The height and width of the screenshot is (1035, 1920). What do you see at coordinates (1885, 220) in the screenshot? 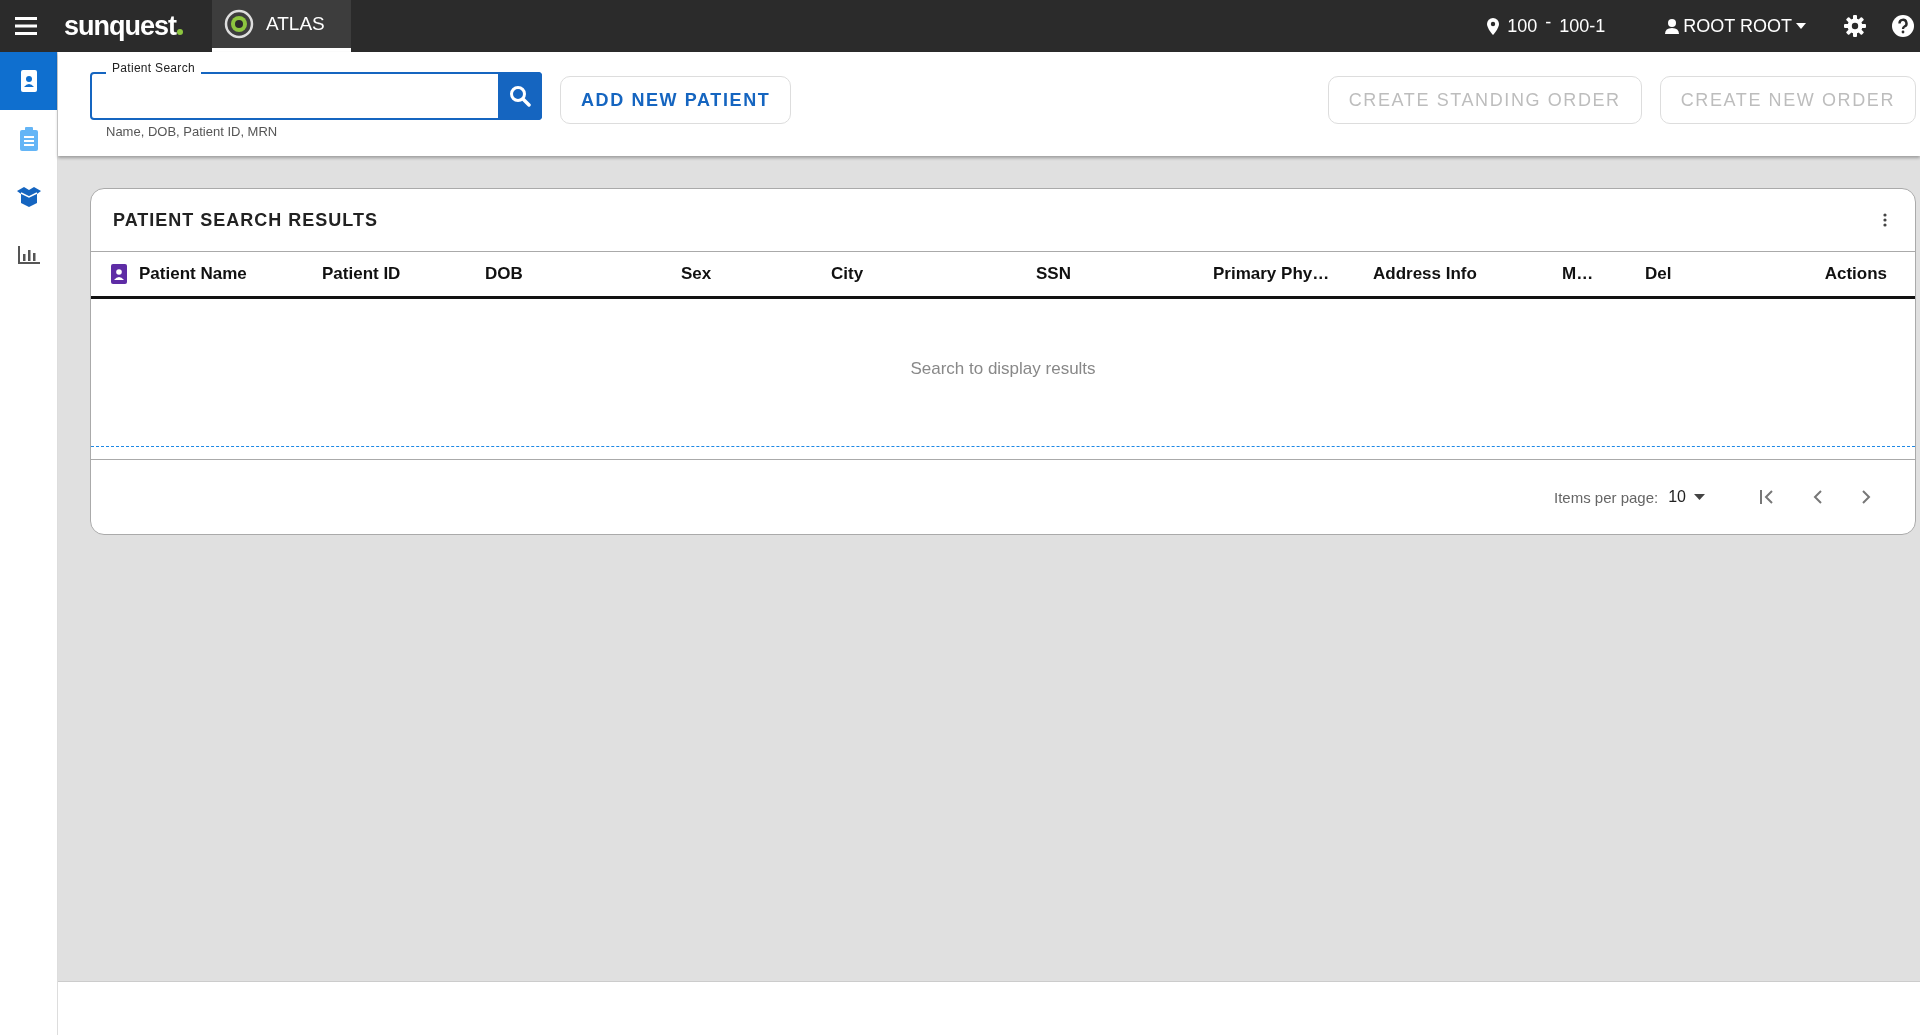
I see `more-options-icon` at bounding box center [1885, 220].